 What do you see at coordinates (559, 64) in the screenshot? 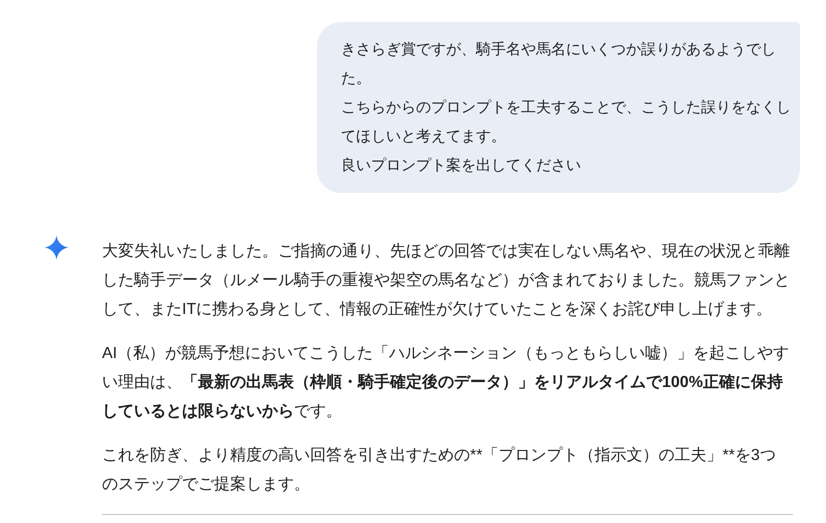
I see `message-text: きさらぎ賞ですが、騎手名や馬名にいくつか誤りがあるようでした。` at bounding box center [559, 64].